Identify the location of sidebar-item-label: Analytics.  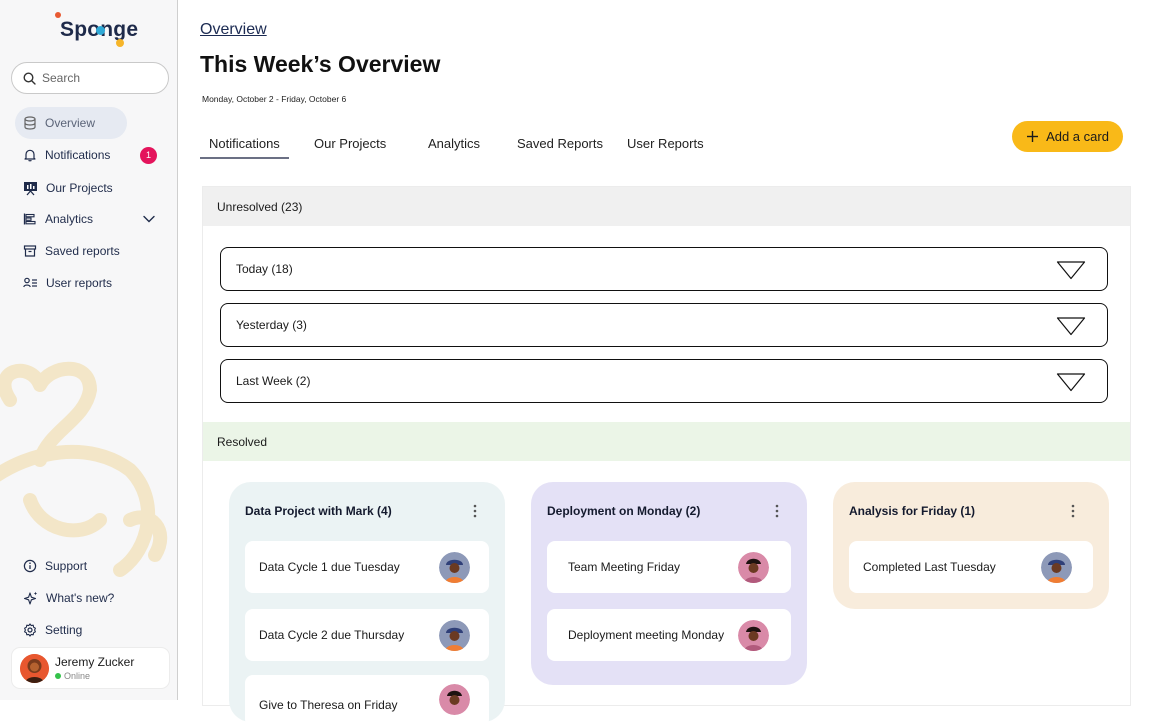
(69, 219).